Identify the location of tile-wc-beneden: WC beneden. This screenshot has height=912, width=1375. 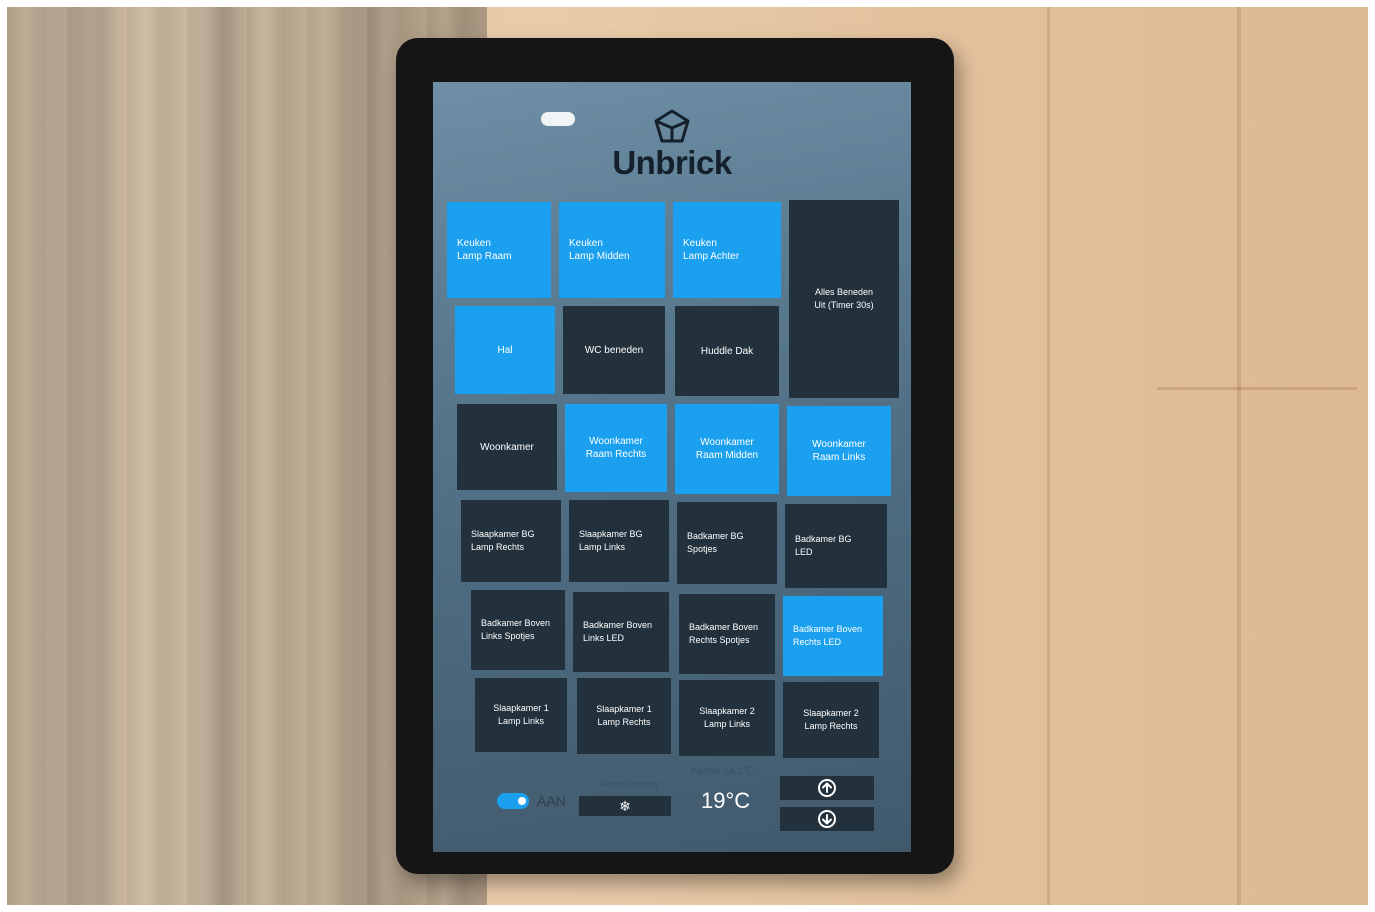
(614, 350).